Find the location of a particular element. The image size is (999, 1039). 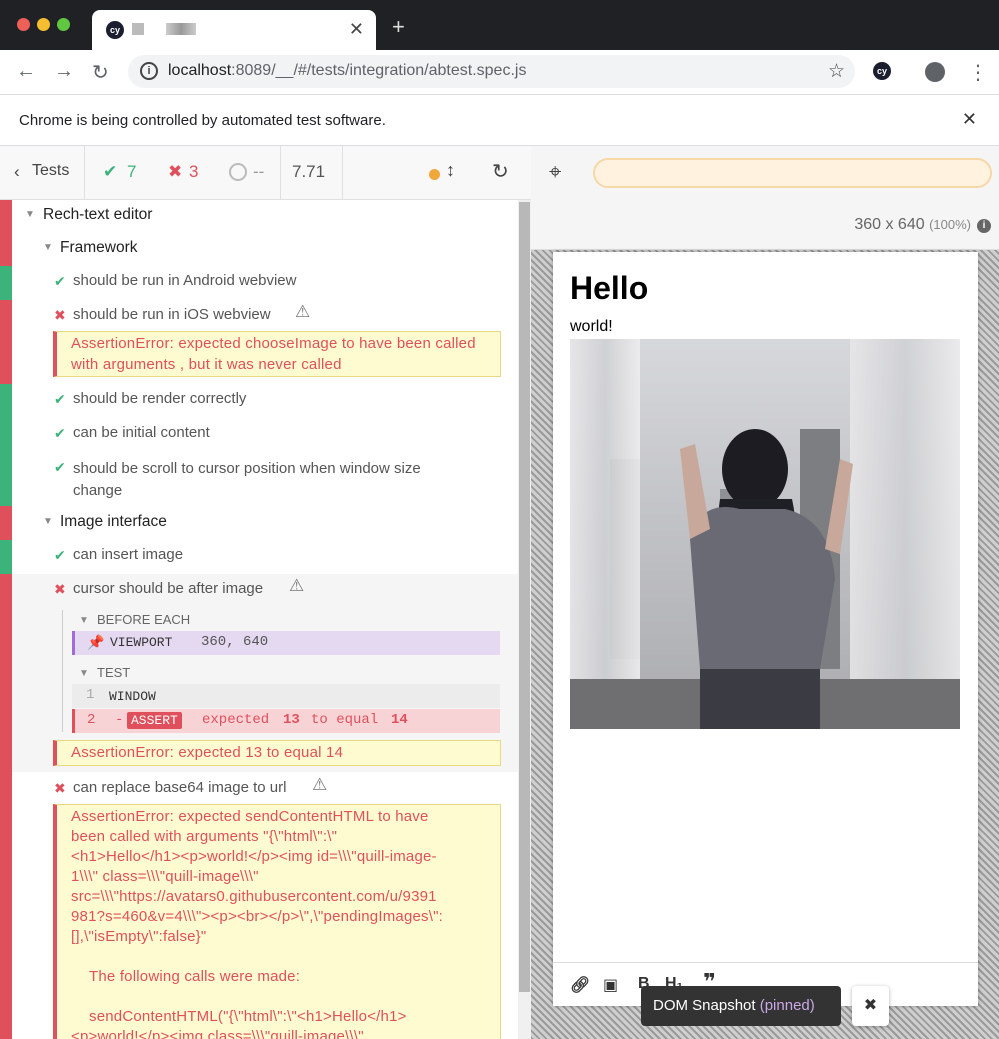

test-title: can be initial content is located at coordinates (141, 432).